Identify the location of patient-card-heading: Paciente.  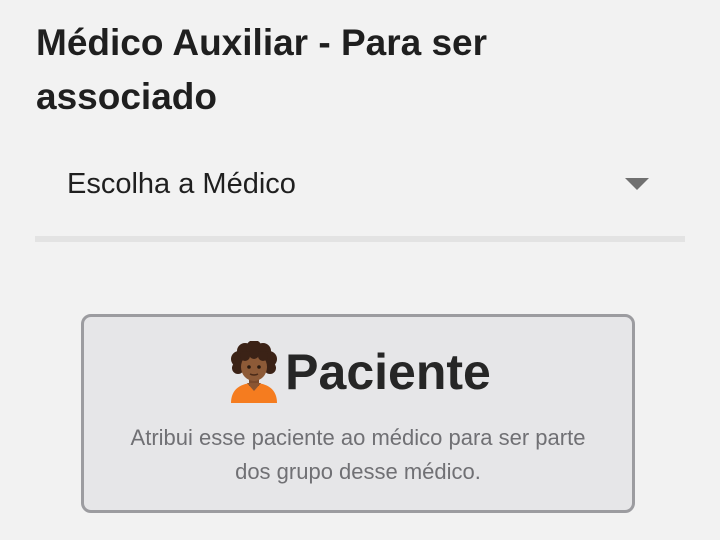
(358, 372).